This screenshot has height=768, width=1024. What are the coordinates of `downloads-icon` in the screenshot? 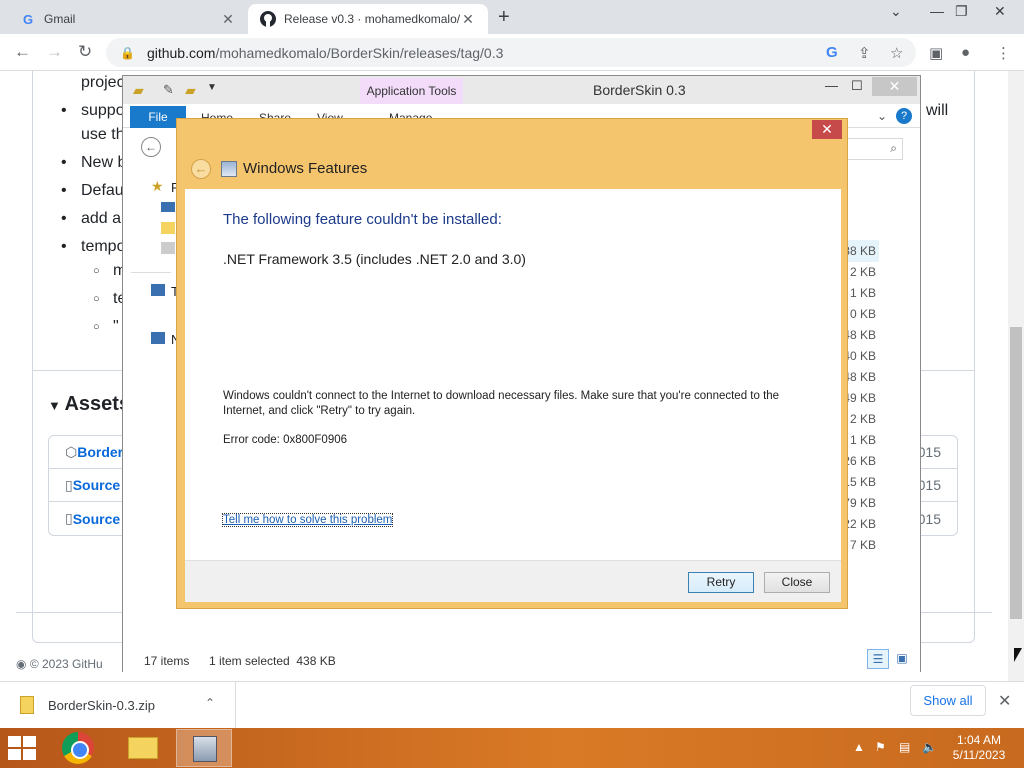 It's located at (168, 228).